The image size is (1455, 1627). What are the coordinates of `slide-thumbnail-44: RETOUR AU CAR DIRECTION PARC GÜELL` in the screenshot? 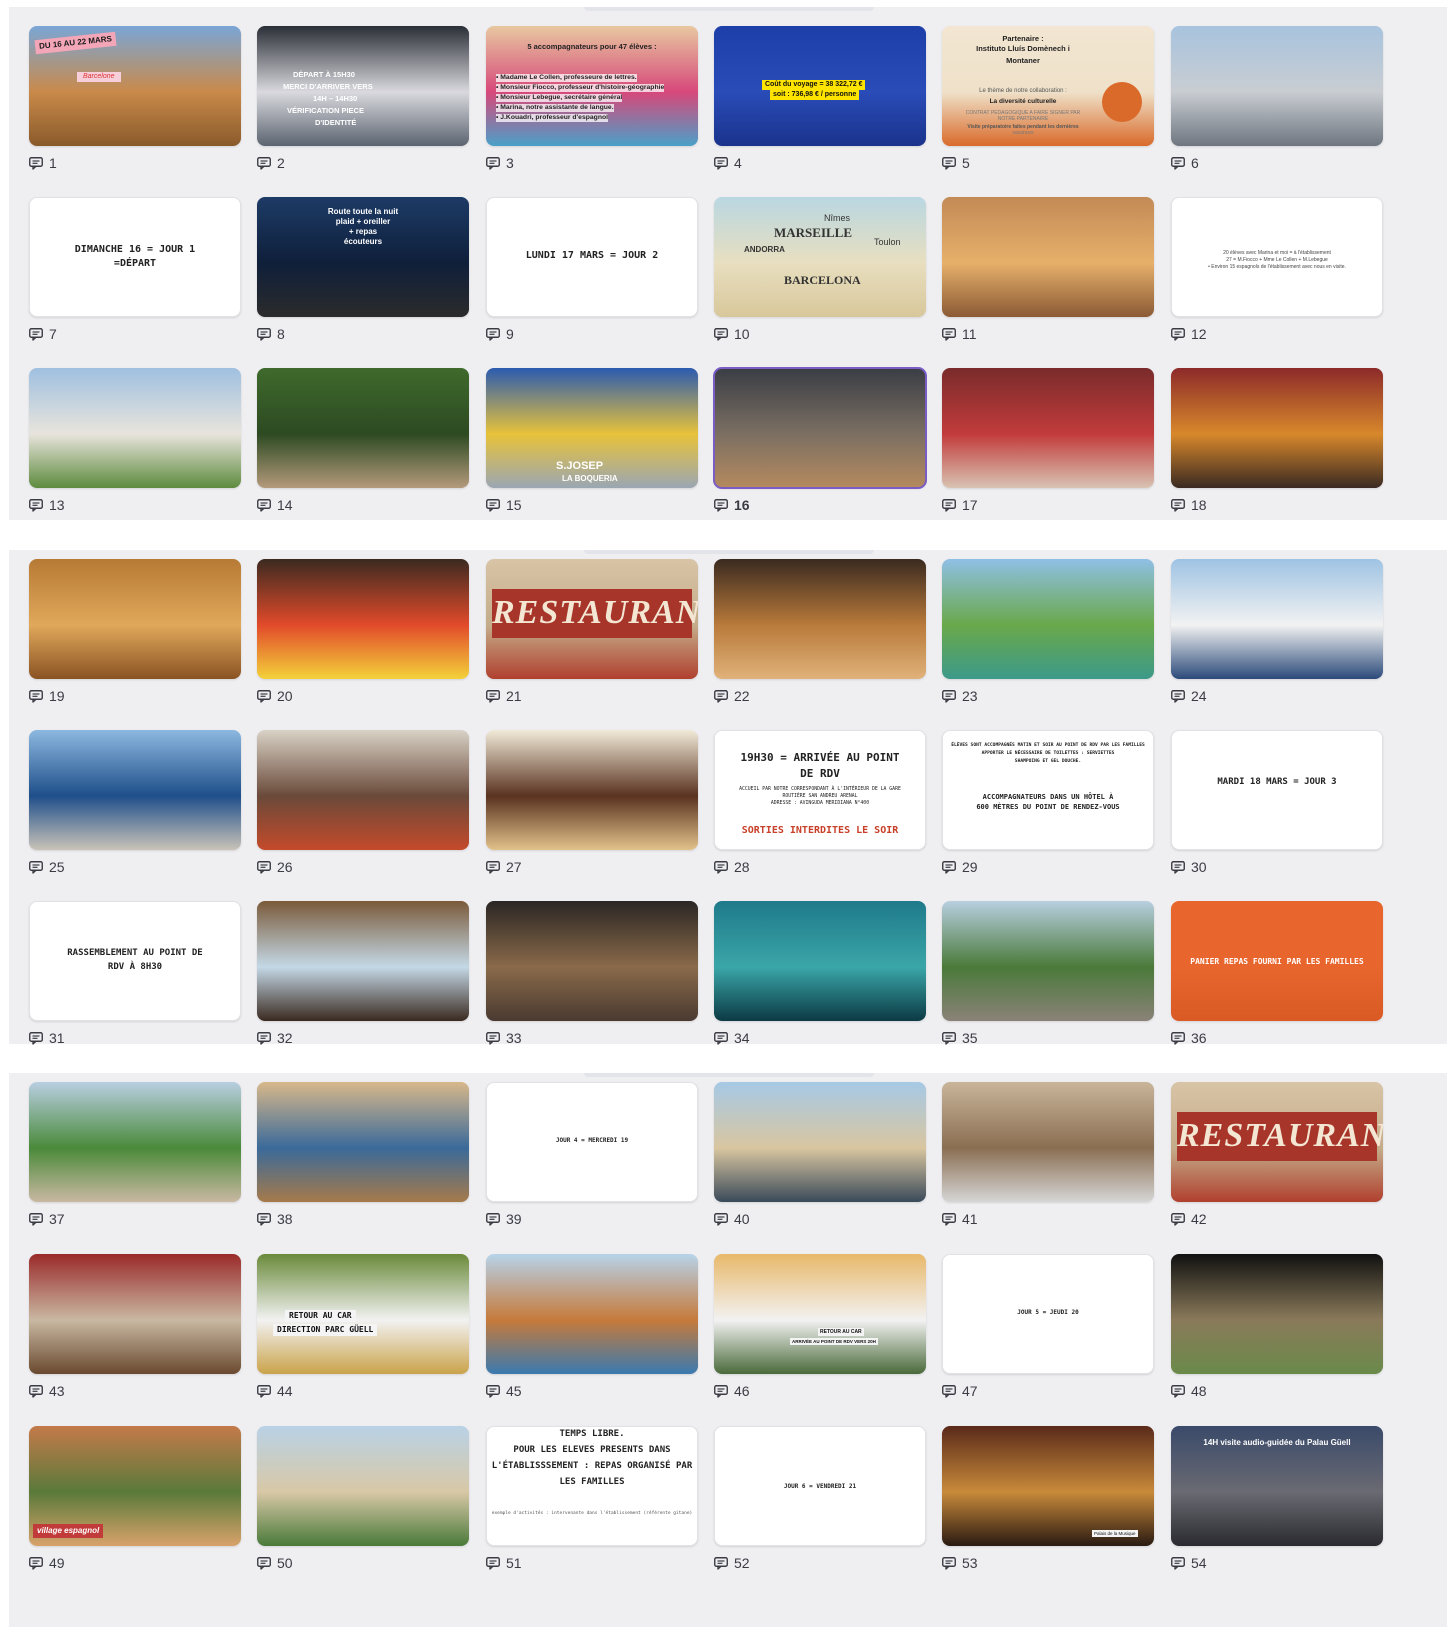 It's located at (363, 1314).